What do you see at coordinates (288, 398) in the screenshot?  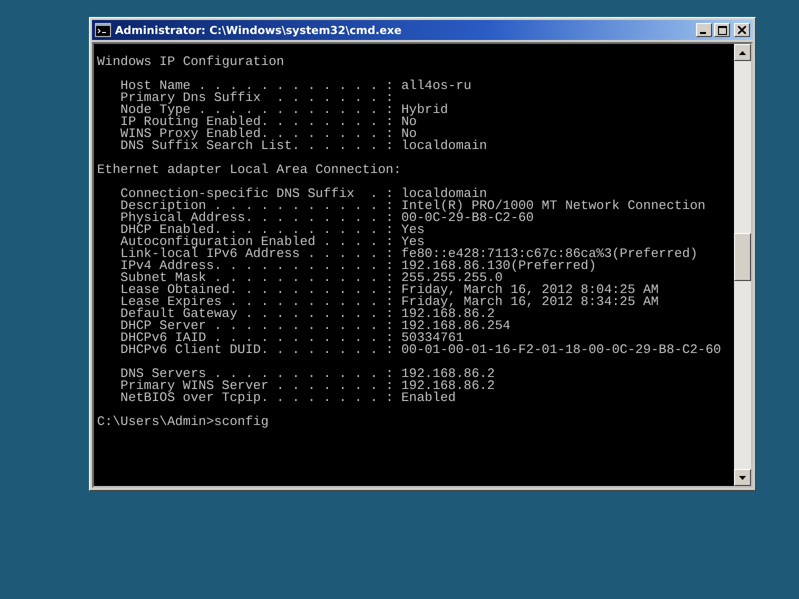 I see `console-line: NetBIOS over Tcpip. . . . . . . . : Enabled` at bounding box center [288, 398].